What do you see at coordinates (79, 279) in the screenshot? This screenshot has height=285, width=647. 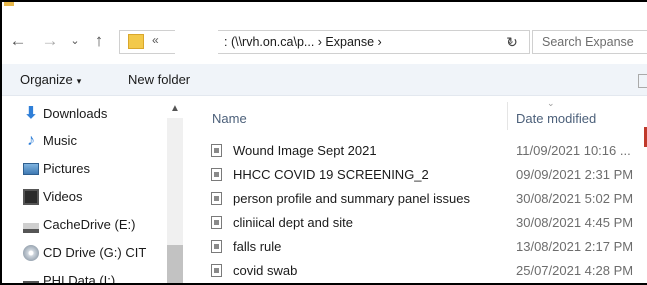 I see `sidebar-item-label: PHI Data (I:)` at bounding box center [79, 279].